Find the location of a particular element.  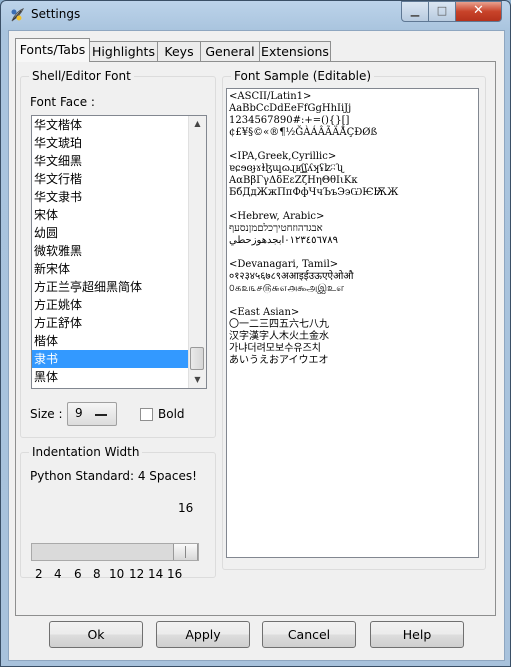

font-sample-line: ¢£¥§©«®¶½ĞÀÁÂÃÄÅÇÐØß is located at coordinates (303, 132).